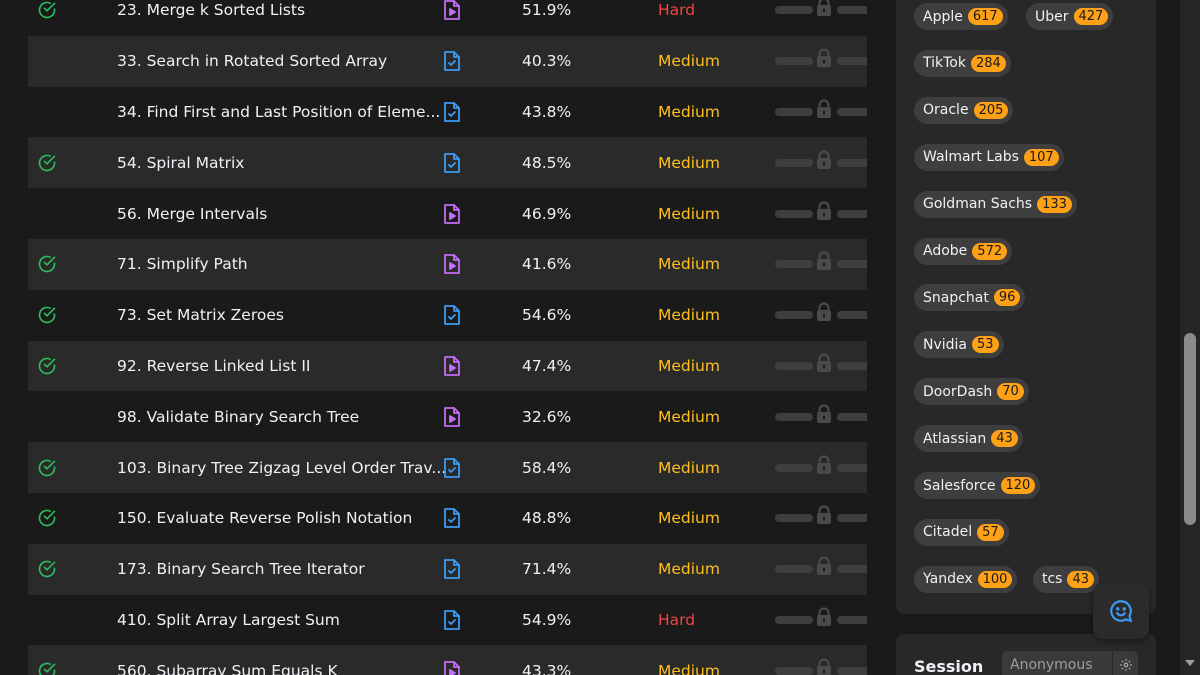 The image size is (1200, 675). Describe the element at coordinates (971, 392) in the screenshot. I see `company-tag: DoorDash 70` at that location.